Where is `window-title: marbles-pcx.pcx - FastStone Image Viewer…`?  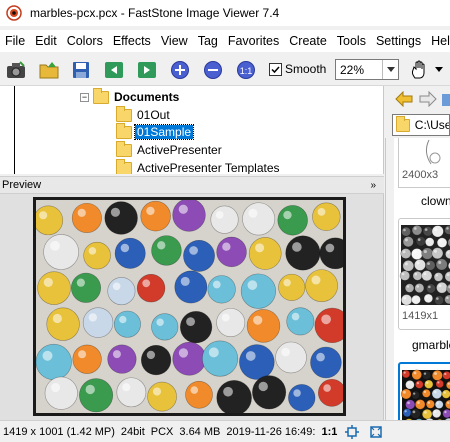 window-title: marbles-pcx.pcx - FastStone Image Viewer… is located at coordinates (155, 13).